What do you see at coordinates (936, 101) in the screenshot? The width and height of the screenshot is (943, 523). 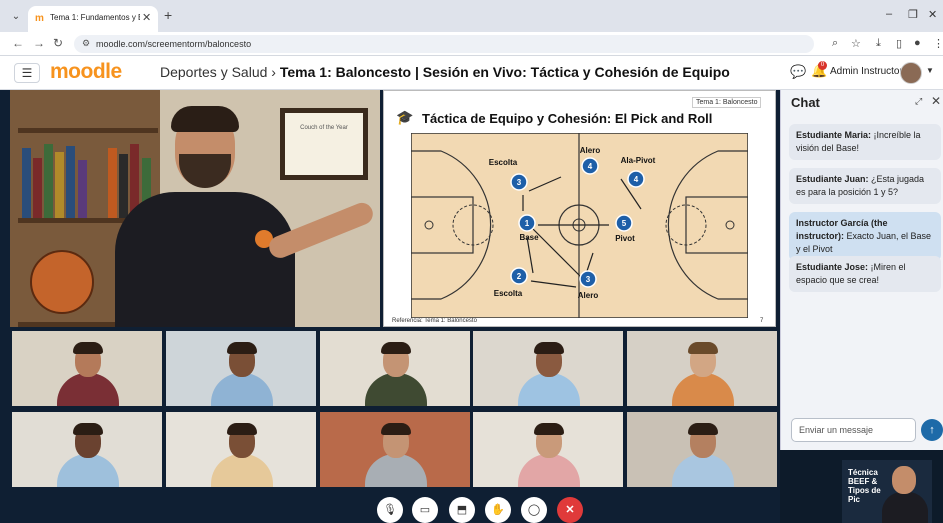 I see `close-chat-icon: ✕` at bounding box center [936, 101].